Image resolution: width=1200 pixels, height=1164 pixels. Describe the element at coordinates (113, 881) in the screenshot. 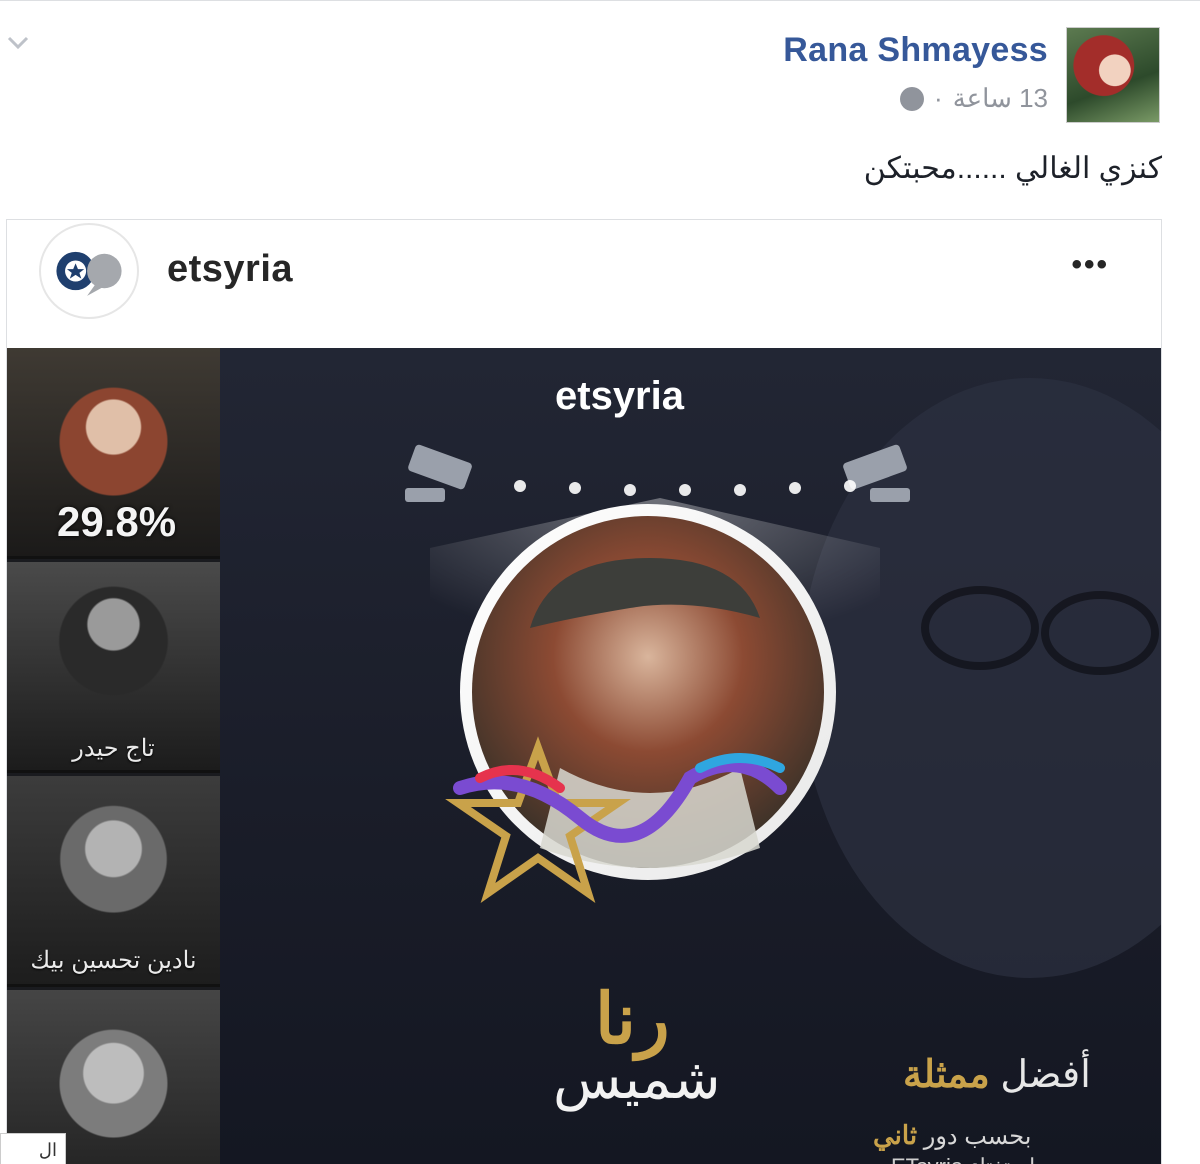

I see `sidebar-tile-3: نادين تحسين بيك` at that location.